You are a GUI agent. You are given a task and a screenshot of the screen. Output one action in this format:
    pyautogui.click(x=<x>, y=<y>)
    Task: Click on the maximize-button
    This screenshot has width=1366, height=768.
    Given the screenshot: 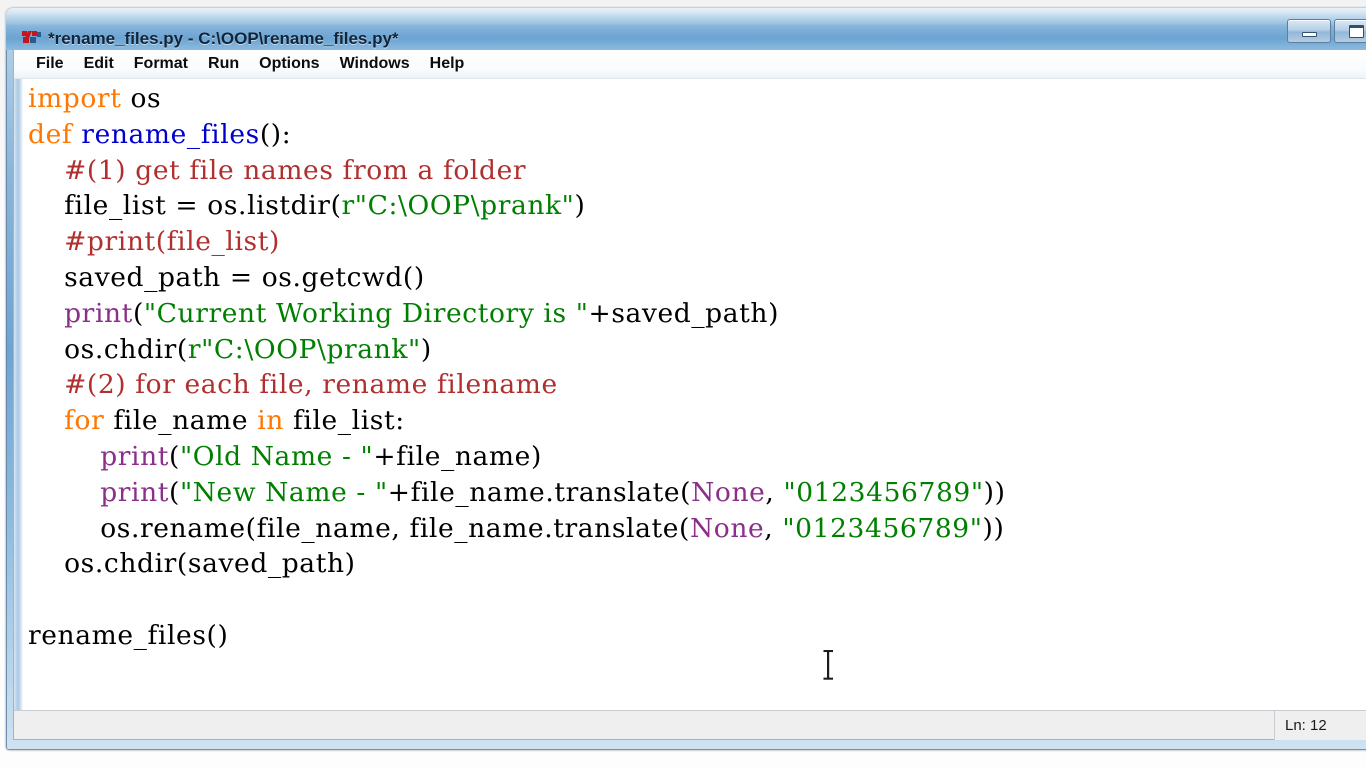 What is the action you would take?
    pyautogui.click(x=1350, y=31)
    